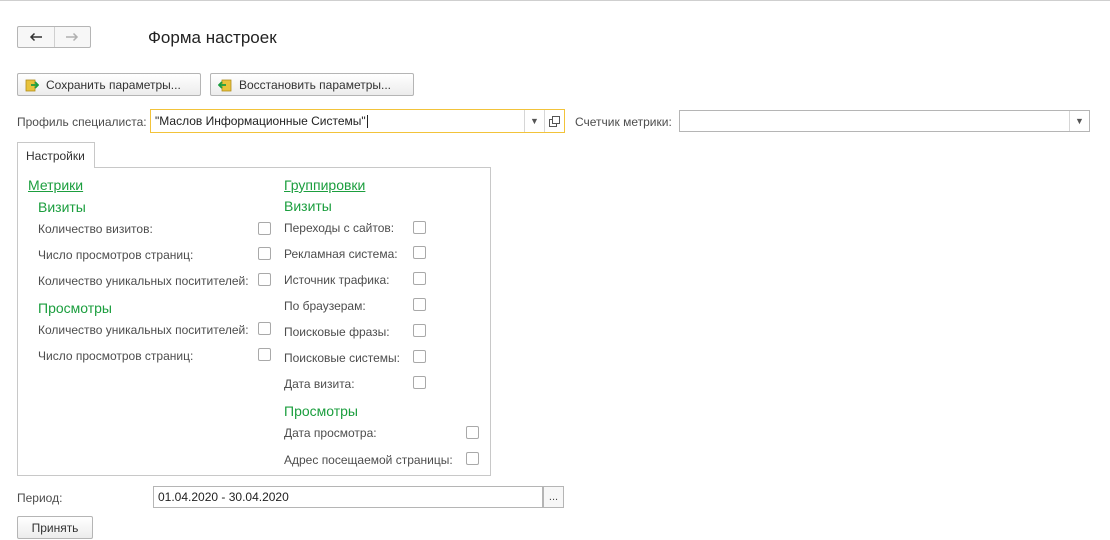 The width and height of the screenshot is (1110, 540). What do you see at coordinates (264, 253) in the screenshot?
I see `metric-pageviews-checkbox` at bounding box center [264, 253].